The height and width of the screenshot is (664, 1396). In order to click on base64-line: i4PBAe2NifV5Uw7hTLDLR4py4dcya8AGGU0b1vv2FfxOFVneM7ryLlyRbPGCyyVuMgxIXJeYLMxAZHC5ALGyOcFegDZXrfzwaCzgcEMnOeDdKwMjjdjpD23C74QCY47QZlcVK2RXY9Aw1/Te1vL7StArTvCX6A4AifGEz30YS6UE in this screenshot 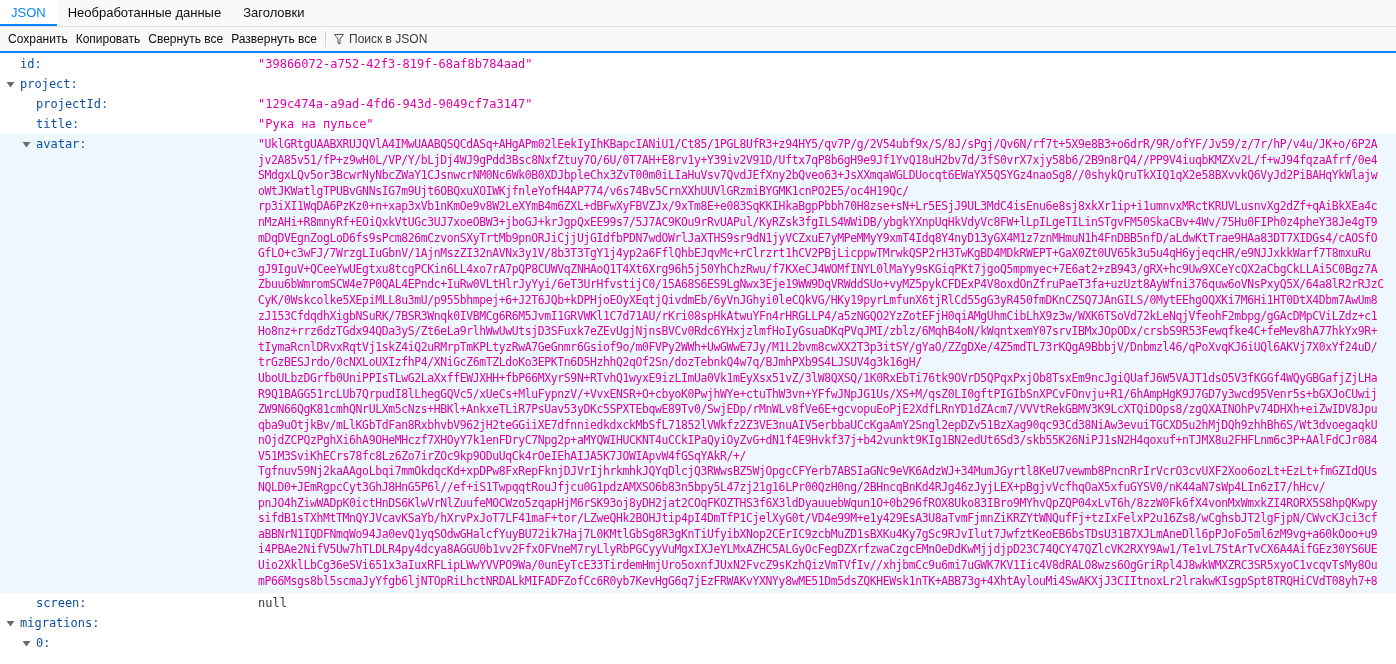, I will do `click(818, 550)`.